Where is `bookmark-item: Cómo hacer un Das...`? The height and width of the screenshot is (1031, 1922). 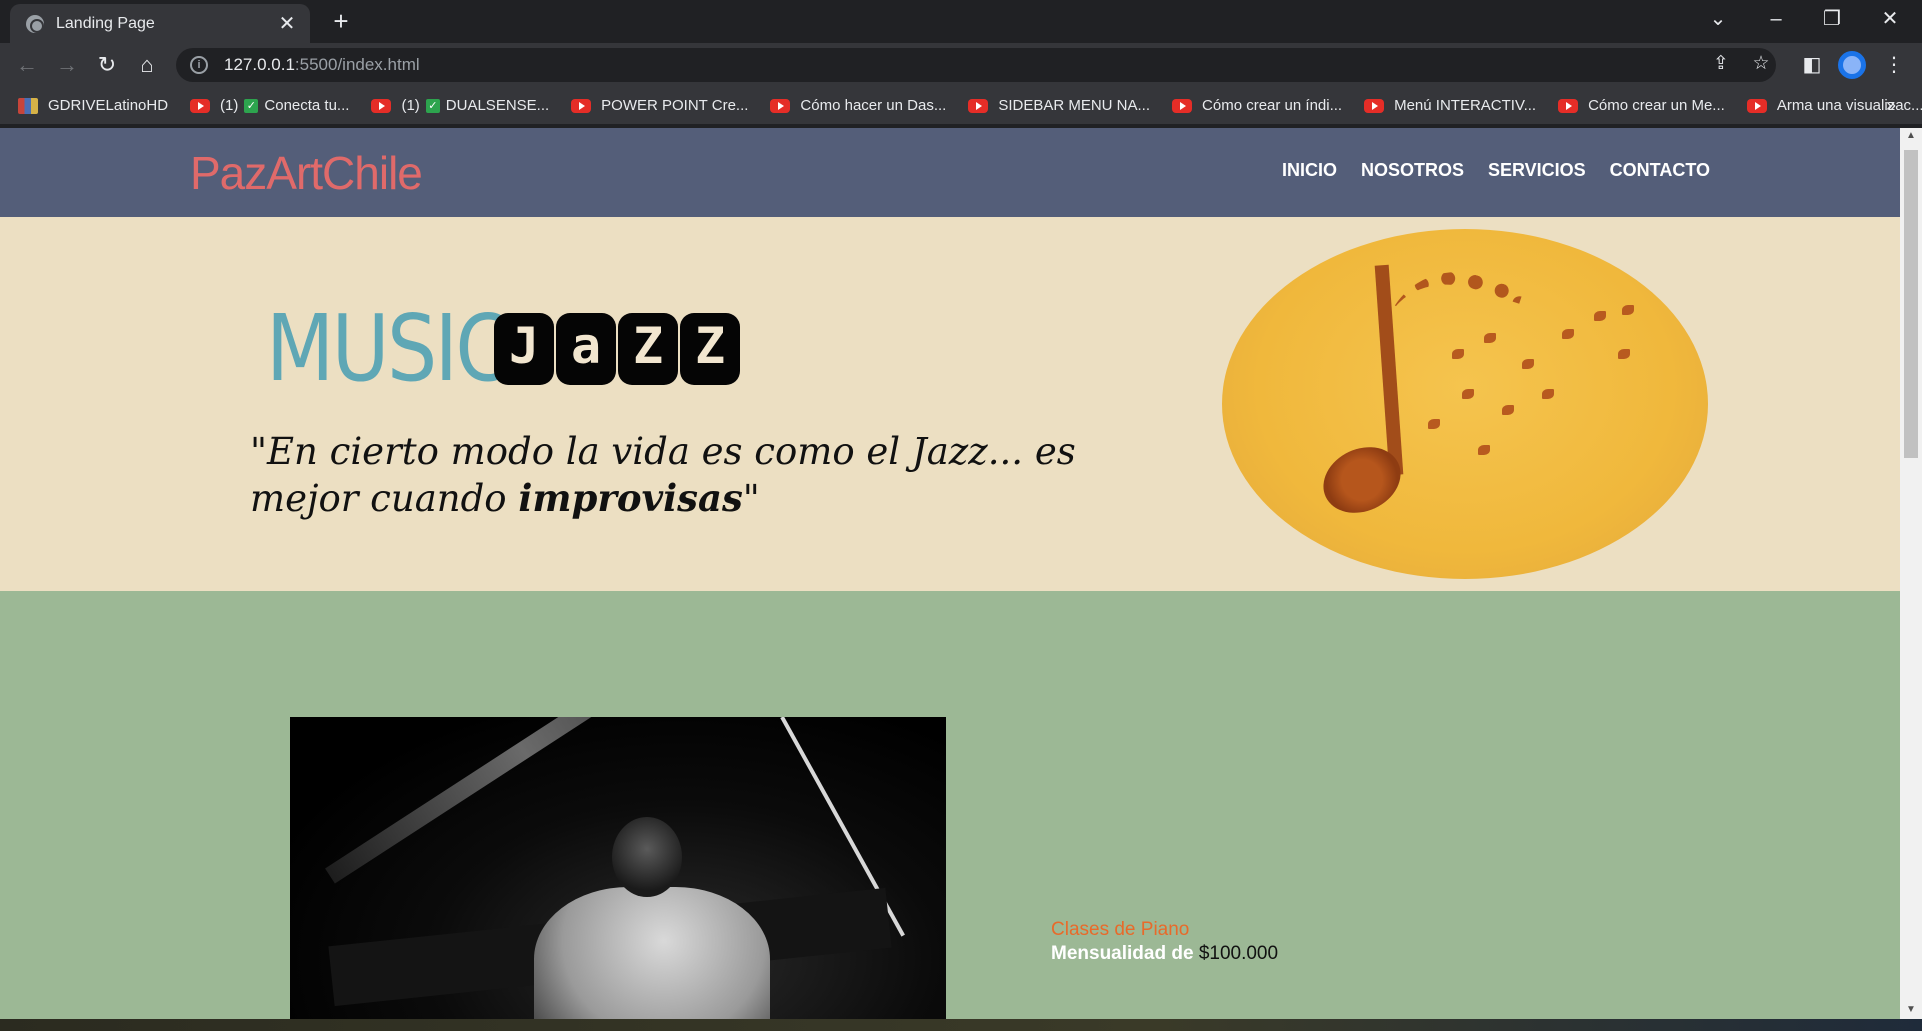 bookmark-item: Cómo hacer un Das... is located at coordinates (858, 105).